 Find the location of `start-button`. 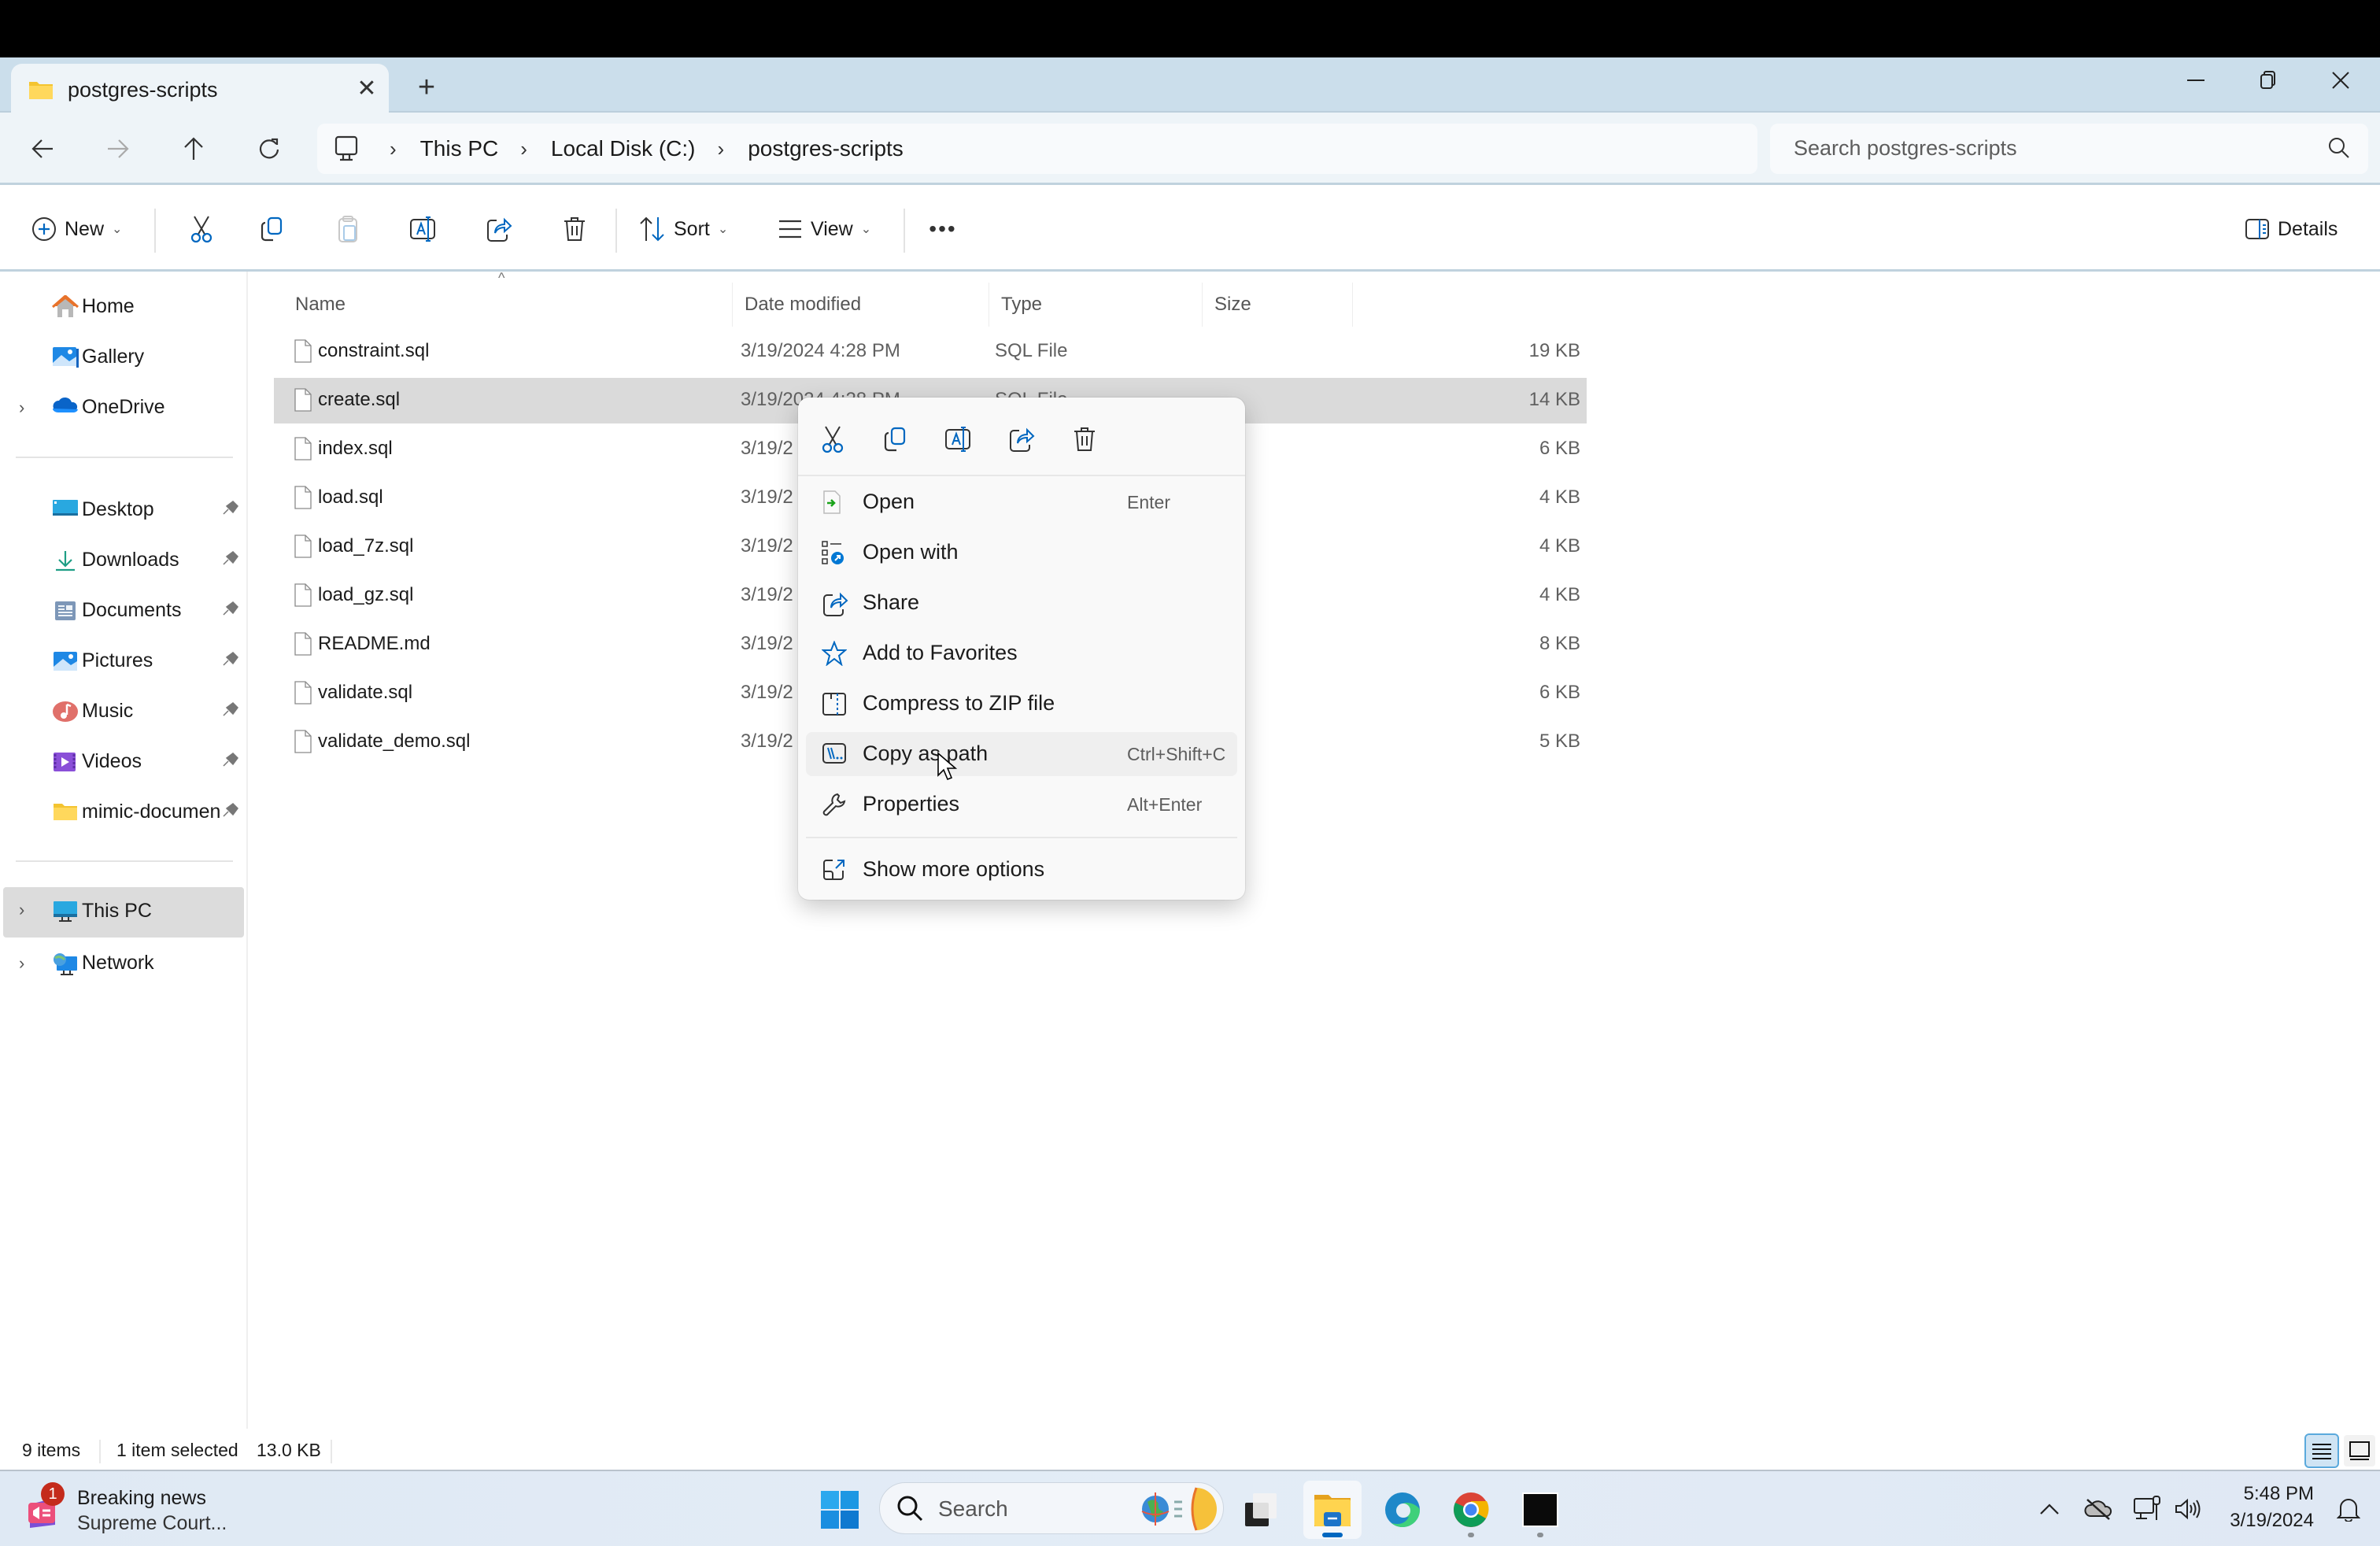

start-button is located at coordinates (840, 1510).